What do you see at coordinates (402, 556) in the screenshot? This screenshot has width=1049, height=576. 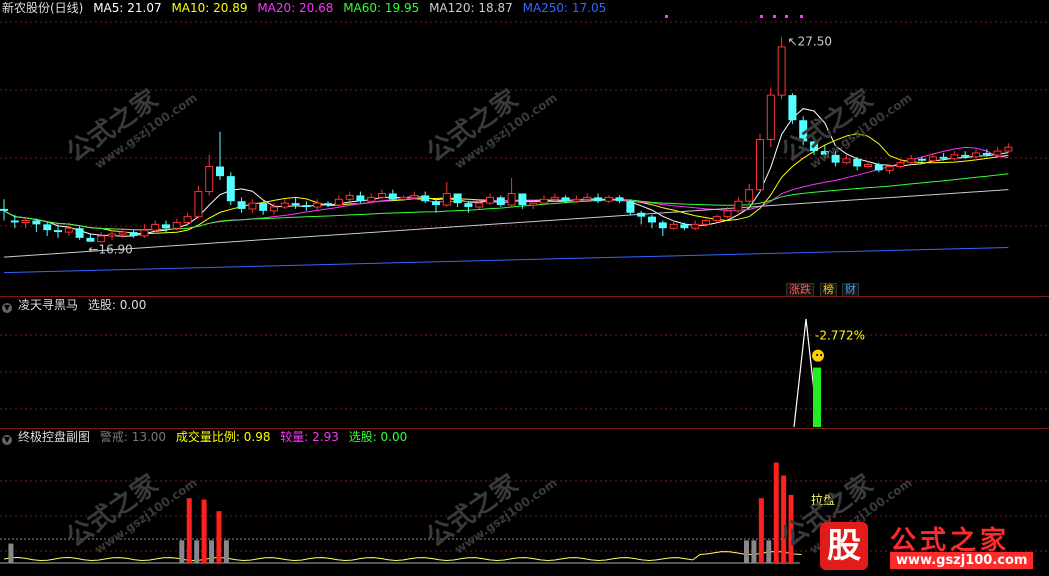 I see `volume-ratio-line` at bounding box center [402, 556].